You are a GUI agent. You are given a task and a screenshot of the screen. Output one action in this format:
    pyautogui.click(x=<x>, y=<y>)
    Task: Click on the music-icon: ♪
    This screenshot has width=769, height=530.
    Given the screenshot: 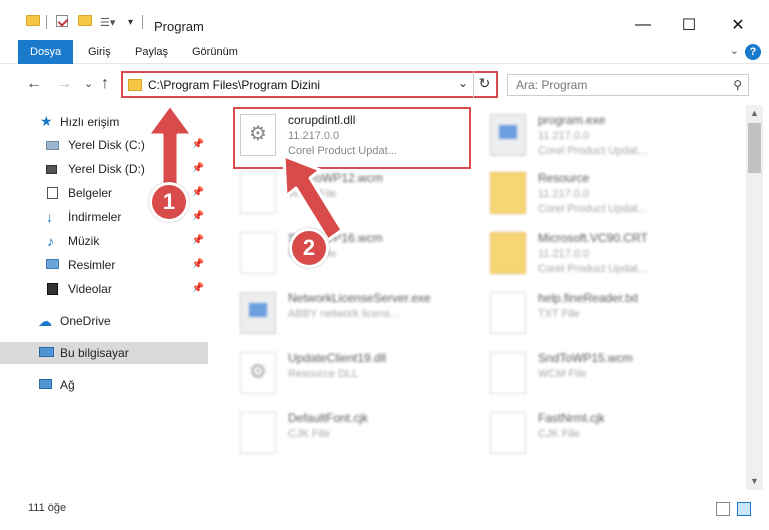 What is the action you would take?
    pyautogui.click(x=50, y=241)
    